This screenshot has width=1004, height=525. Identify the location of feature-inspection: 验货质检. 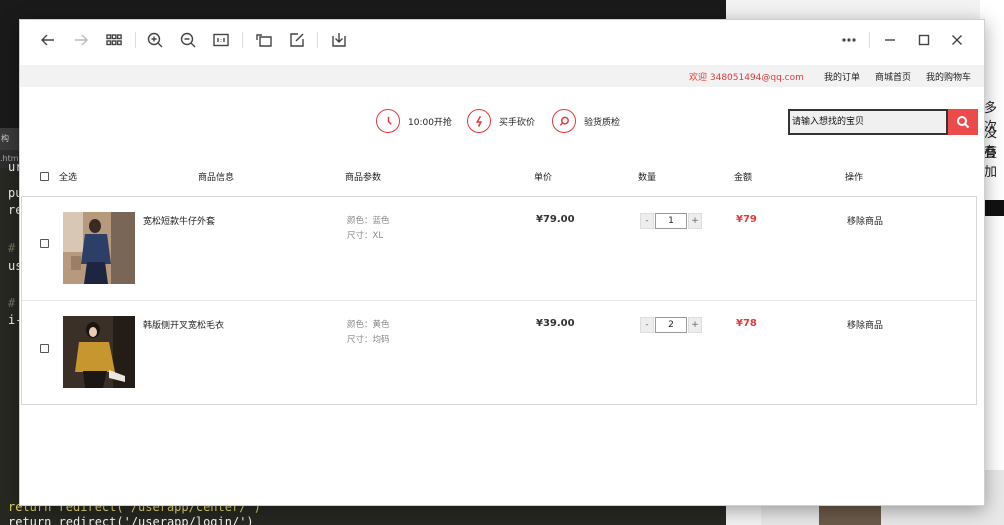
(586, 121).